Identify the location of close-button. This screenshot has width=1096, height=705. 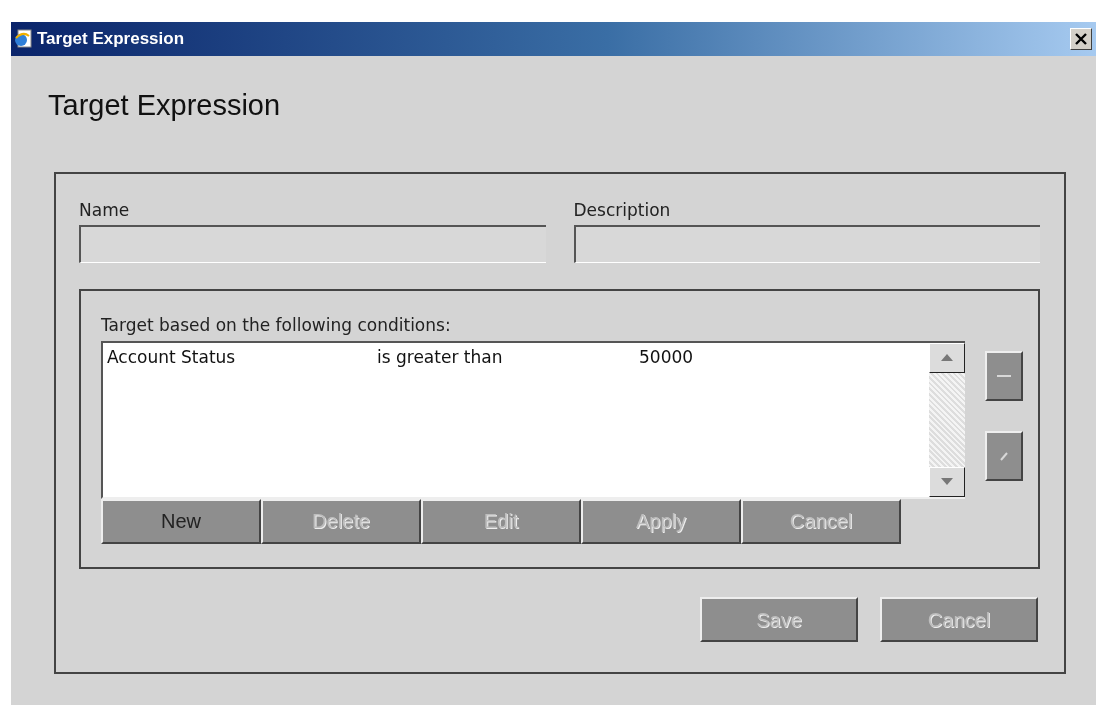
(1081, 39).